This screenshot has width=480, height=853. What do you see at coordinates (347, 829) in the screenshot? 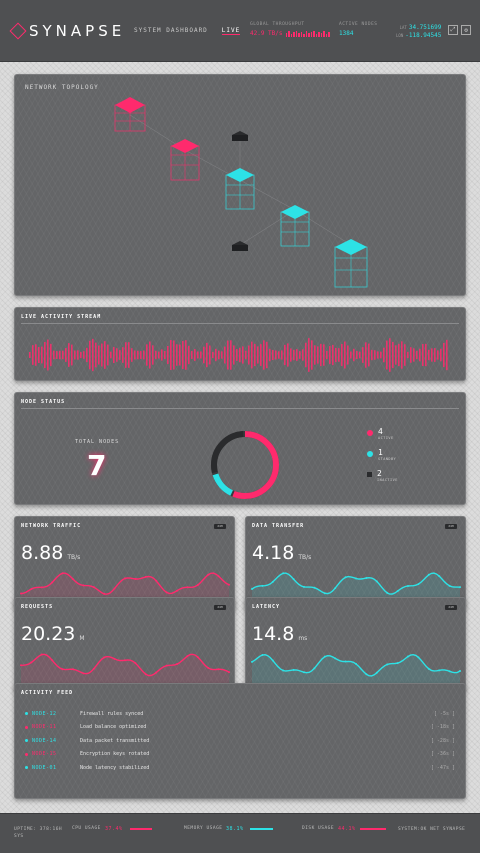
I see `disk-value: 44.1%` at bounding box center [347, 829].